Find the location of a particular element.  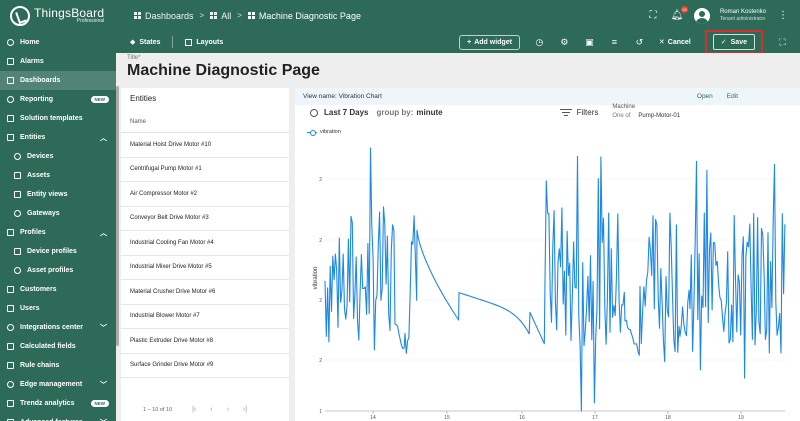

page-title: Machine Diagnostic Page is located at coordinates (463, 71).